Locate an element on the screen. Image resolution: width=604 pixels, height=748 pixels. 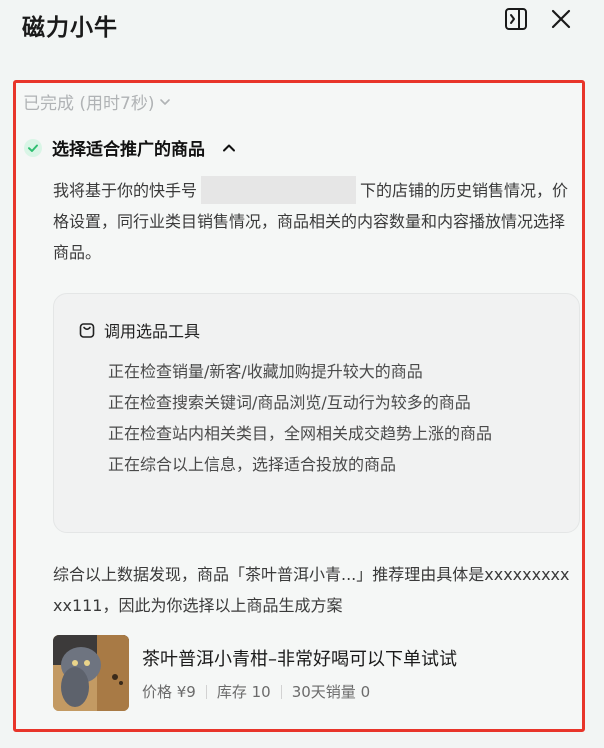
product-thumbnail is located at coordinates (91, 673).